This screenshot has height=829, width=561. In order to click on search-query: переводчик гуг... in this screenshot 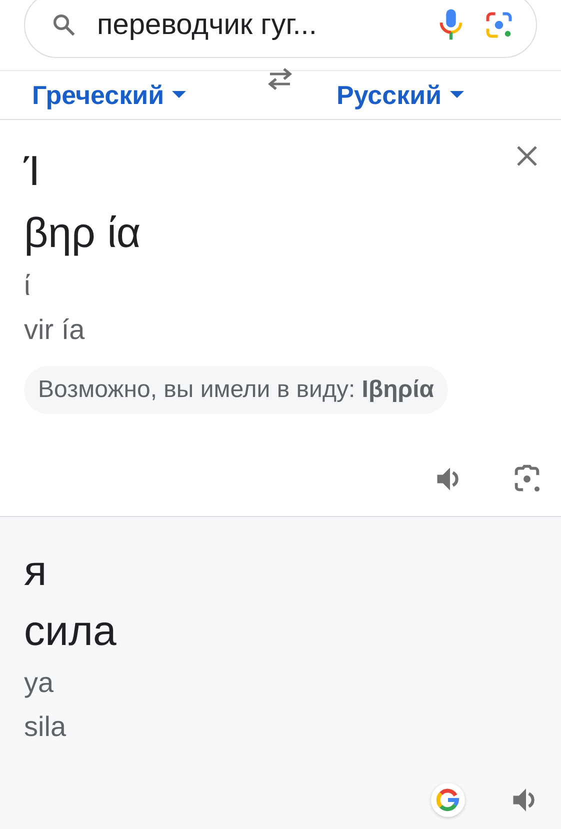, I will do `click(207, 25)`.